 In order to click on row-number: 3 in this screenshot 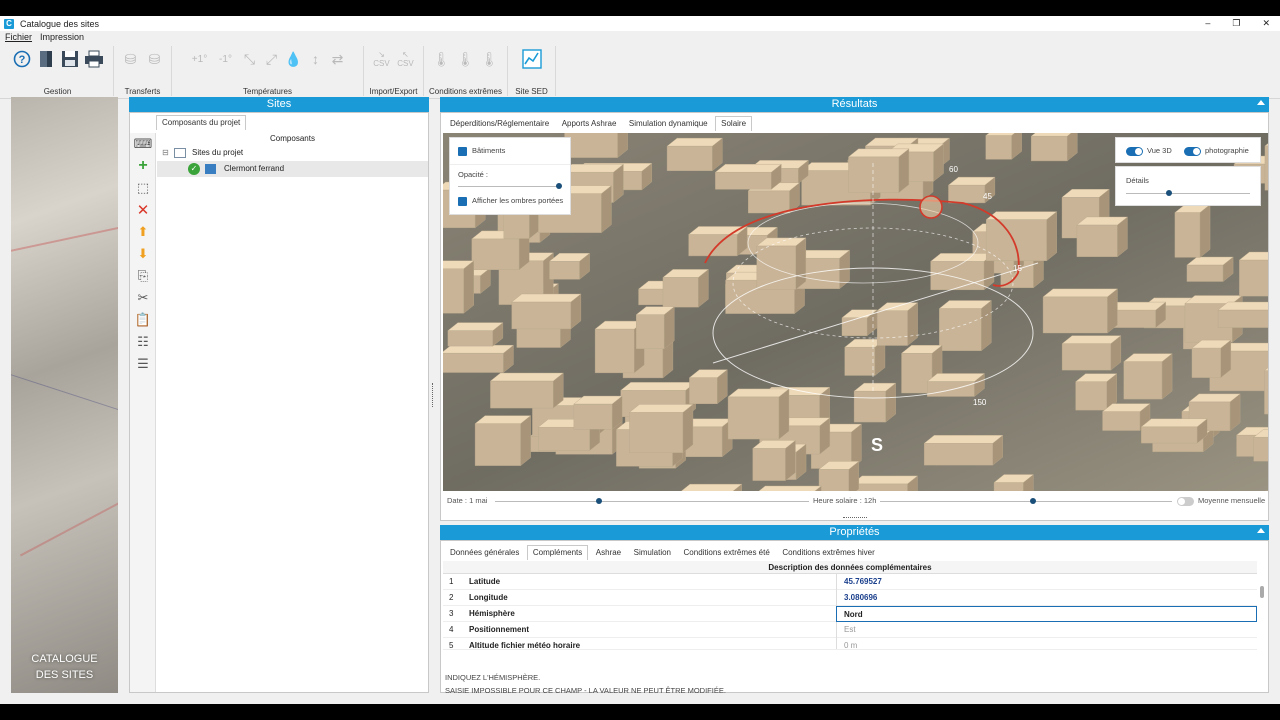, I will do `click(451, 613)`.